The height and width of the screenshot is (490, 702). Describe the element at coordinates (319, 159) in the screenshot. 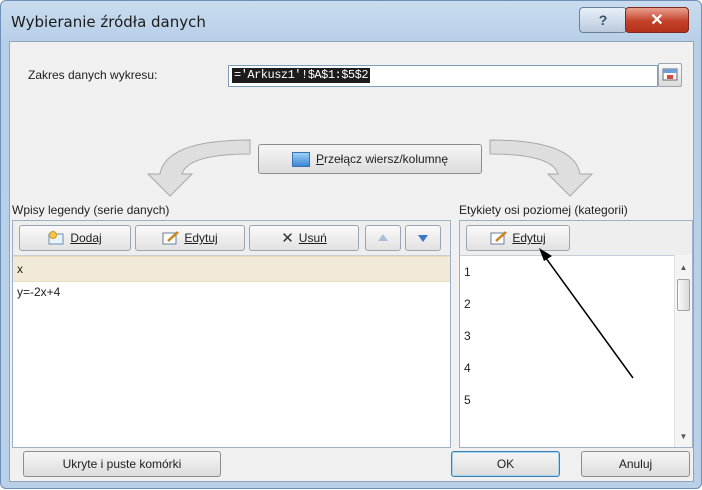

I see `switch-label-accelerator: P` at that location.